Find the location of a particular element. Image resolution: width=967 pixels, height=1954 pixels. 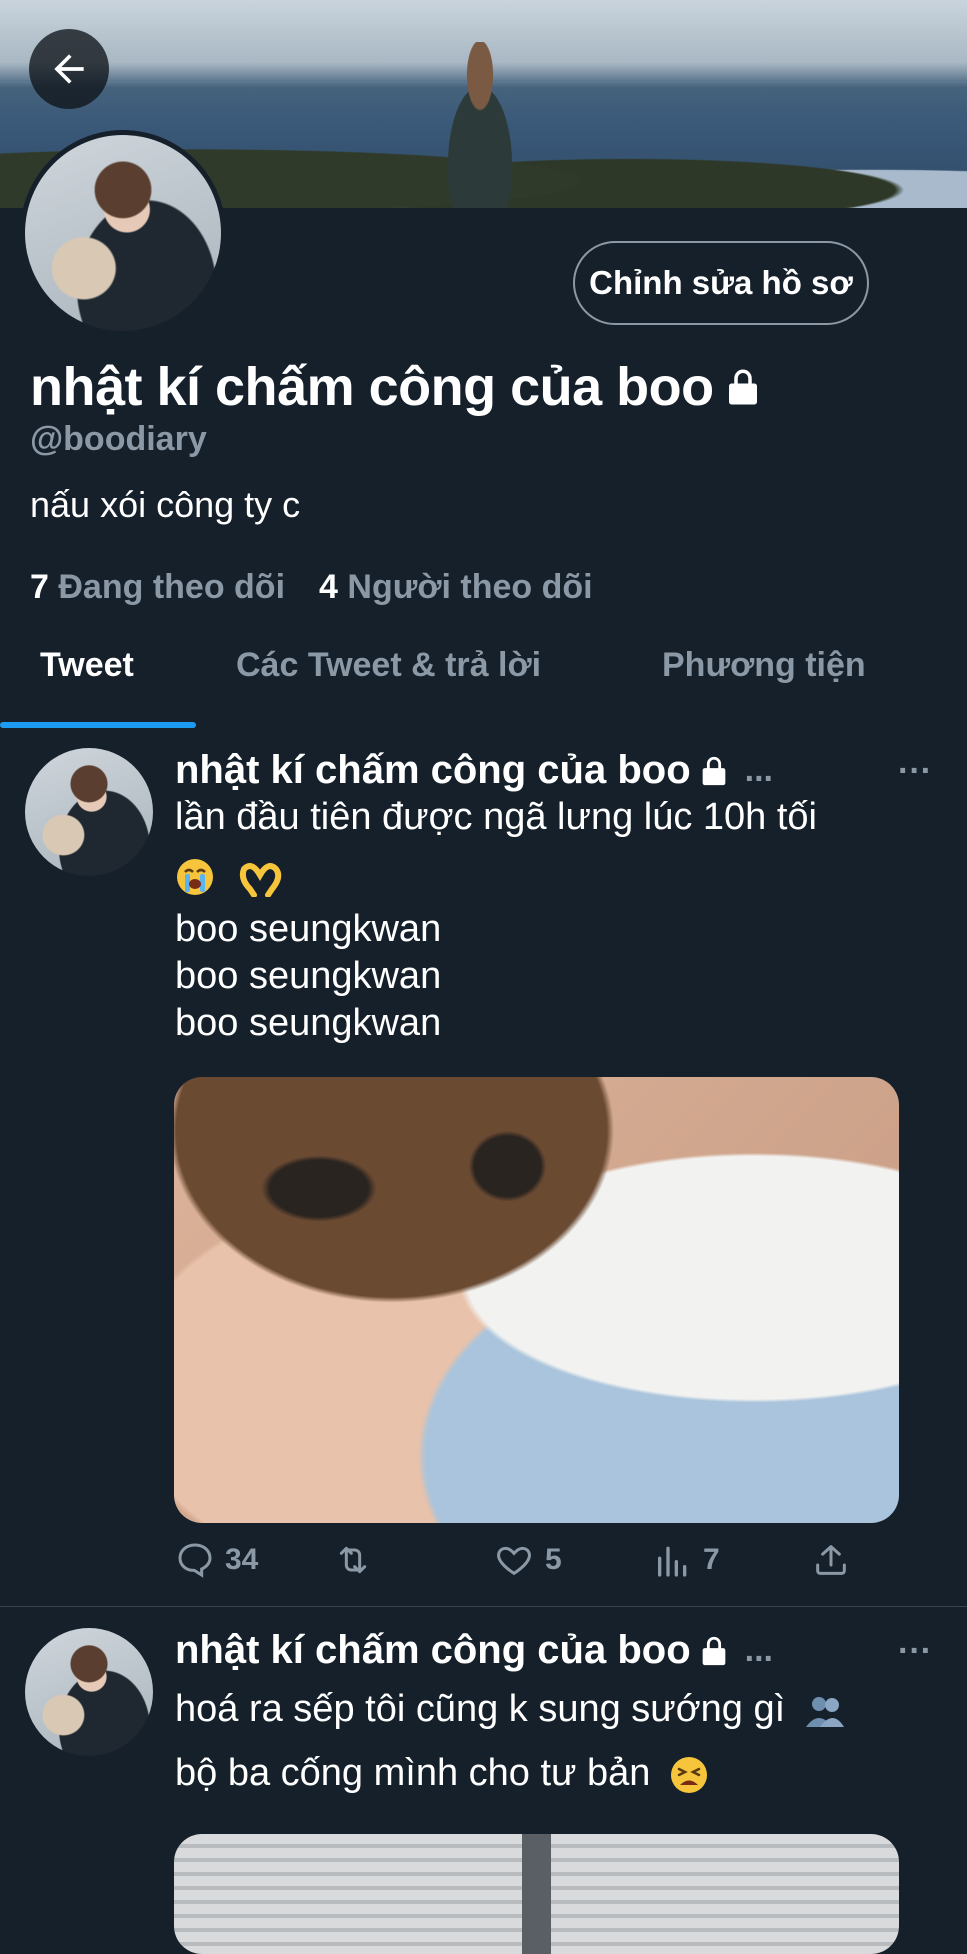

view-count: 7 is located at coordinates (711, 1559).